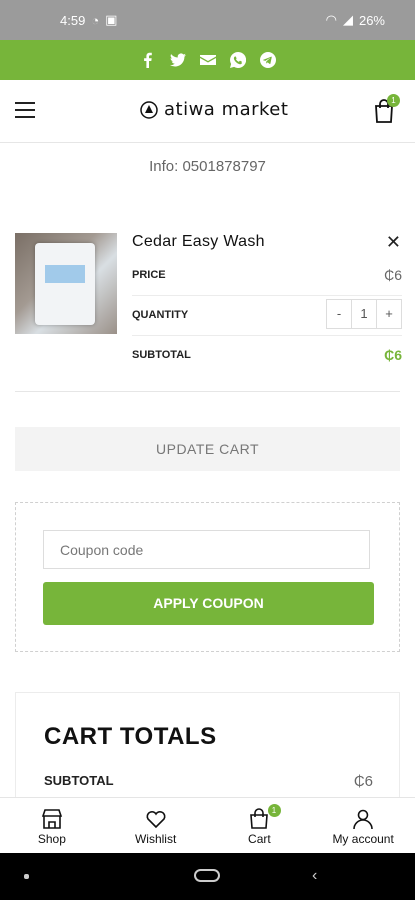 The height and width of the screenshot is (900, 415). What do you see at coordinates (393, 242) in the screenshot?
I see `remove-item-icon: ✕` at bounding box center [393, 242].